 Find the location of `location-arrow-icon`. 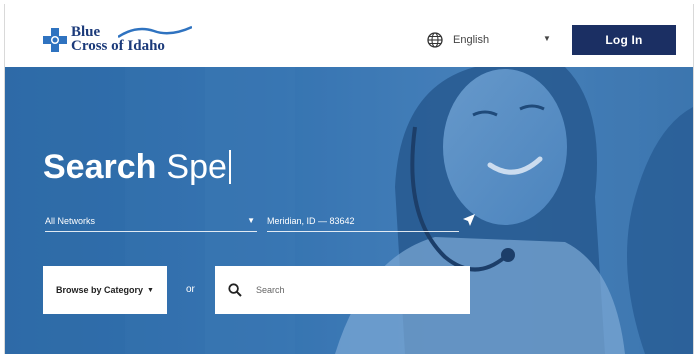

location-arrow-icon is located at coordinates (469, 220).